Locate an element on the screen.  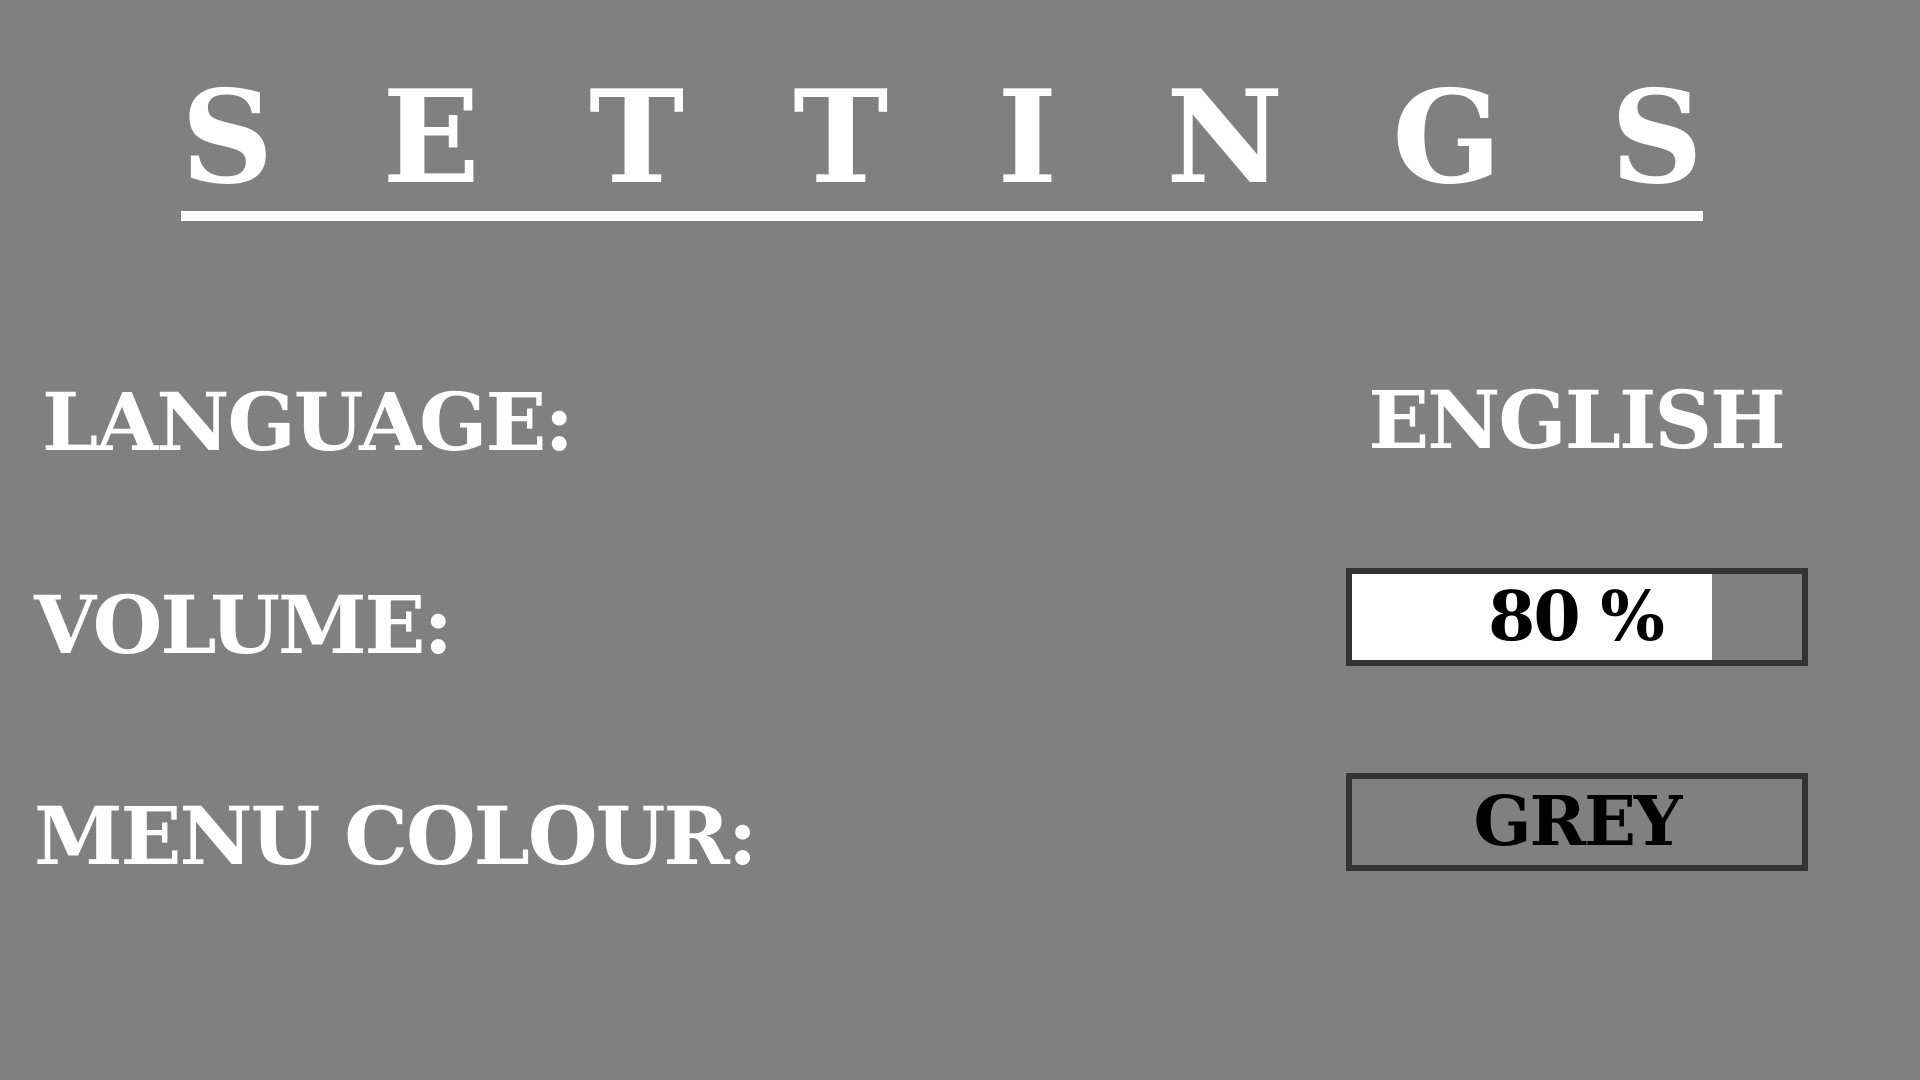
volume-slider: 80 % is located at coordinates (1577, 617).